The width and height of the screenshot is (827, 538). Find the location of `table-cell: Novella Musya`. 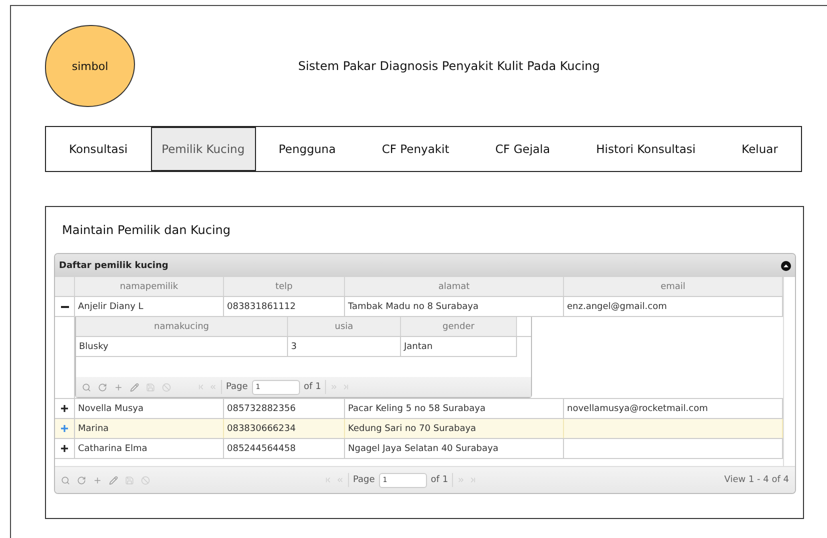

table-cell: Novella Musya is located at coordinates (149, 408).